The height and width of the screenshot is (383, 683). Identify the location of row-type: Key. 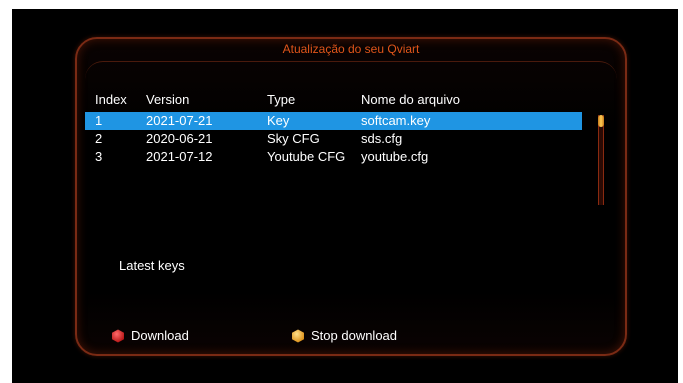
(278, 120).